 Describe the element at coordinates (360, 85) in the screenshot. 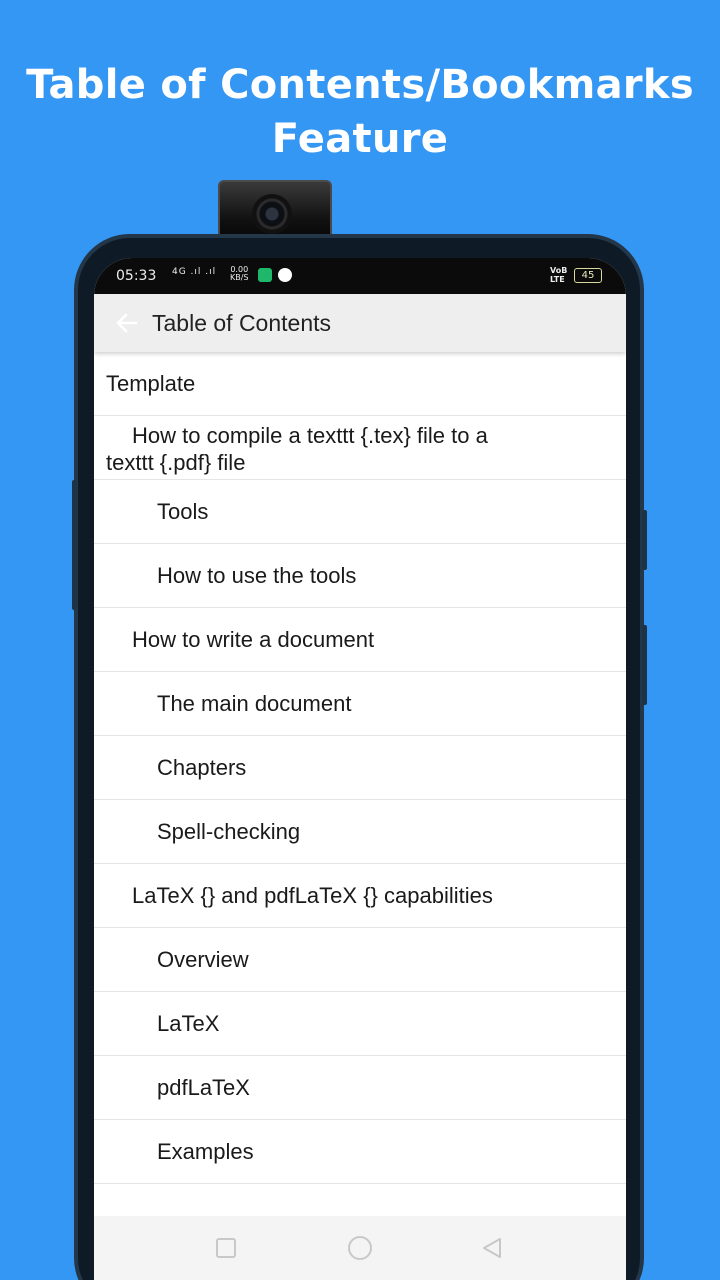

I see `headline-line-1: Table of Contents/Bookmarks` at that location.